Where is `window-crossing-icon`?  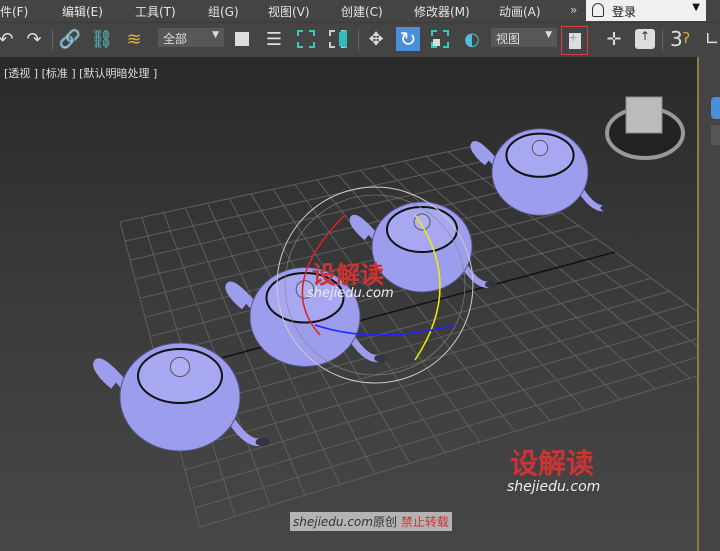 window-crossing-icon is located at coordinates (338, 39).